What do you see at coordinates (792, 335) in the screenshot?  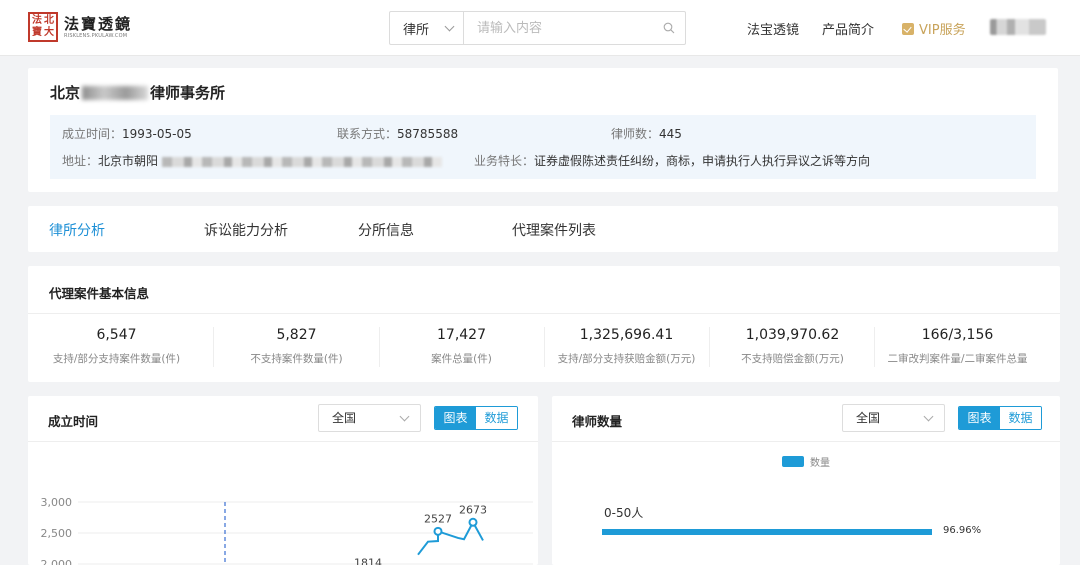 I see `stat-value: 1,039,970.62` at bounding box center [792, 335].